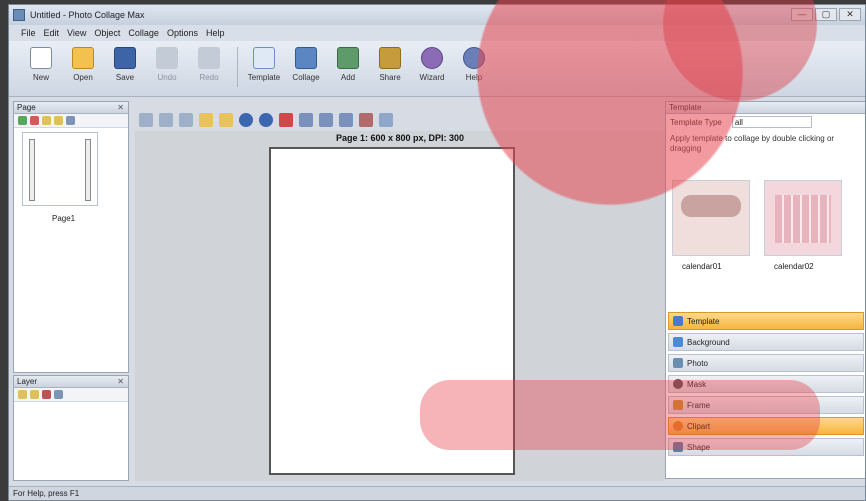 The height and width of the screenshot is (501, 866). I want to click on clipart-icon, so click(678, 426).